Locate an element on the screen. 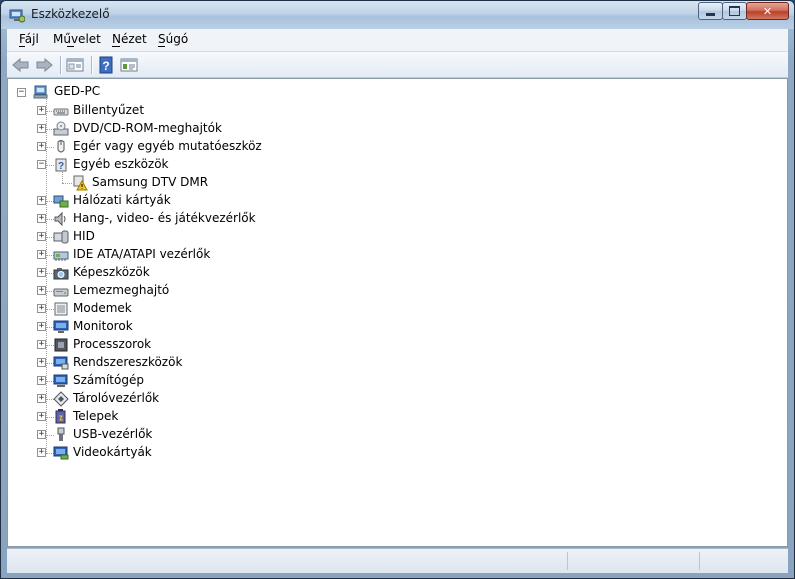 The width and height of the screenshot is (795, 579). tree-item-label: USB-vezérlők is located at coordinates (112, 434).